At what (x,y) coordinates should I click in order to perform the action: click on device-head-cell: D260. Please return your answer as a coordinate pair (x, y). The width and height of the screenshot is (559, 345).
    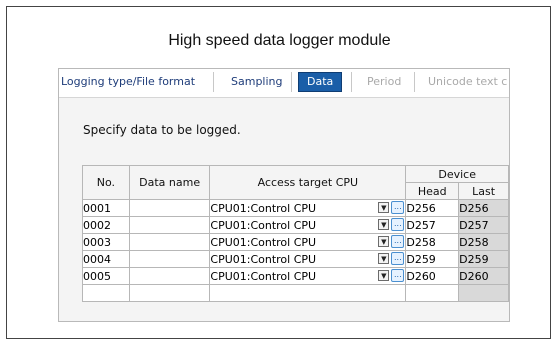
    Looking at the image, I should click on (432, 276).